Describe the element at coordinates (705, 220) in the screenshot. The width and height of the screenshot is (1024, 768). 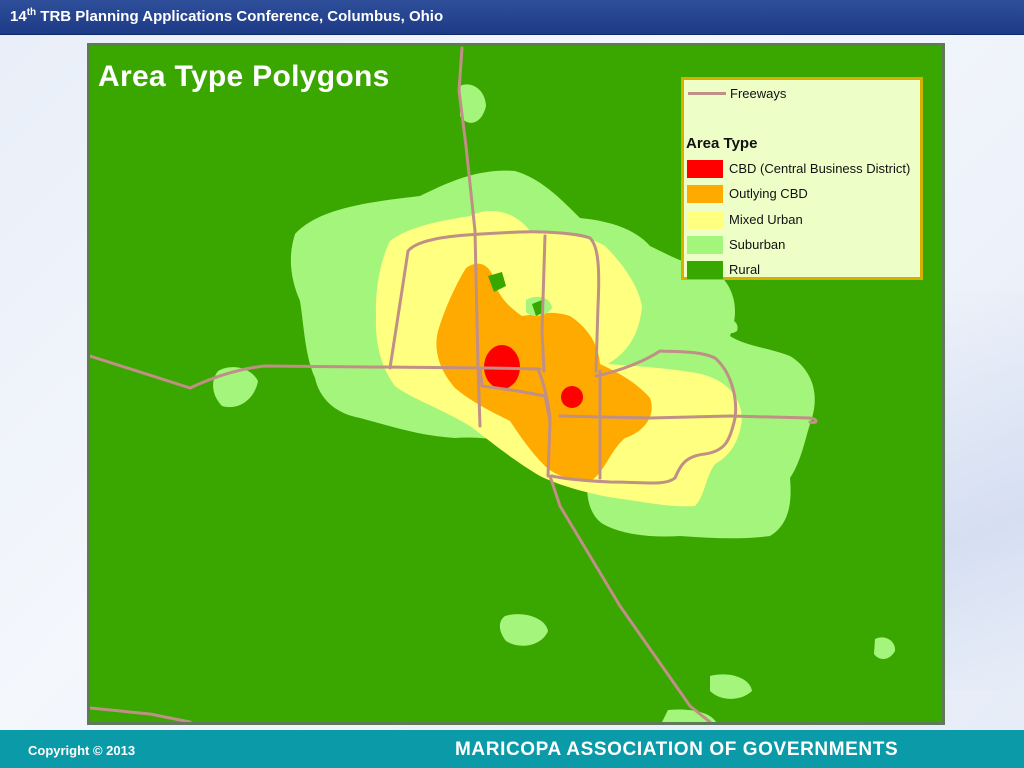
I see `mixed-urban-swatch` at that location.